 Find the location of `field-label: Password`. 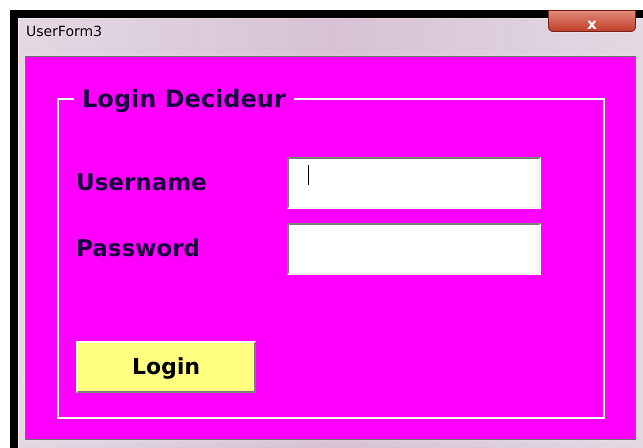

field-label: Password is located at coordinates (138, 249).